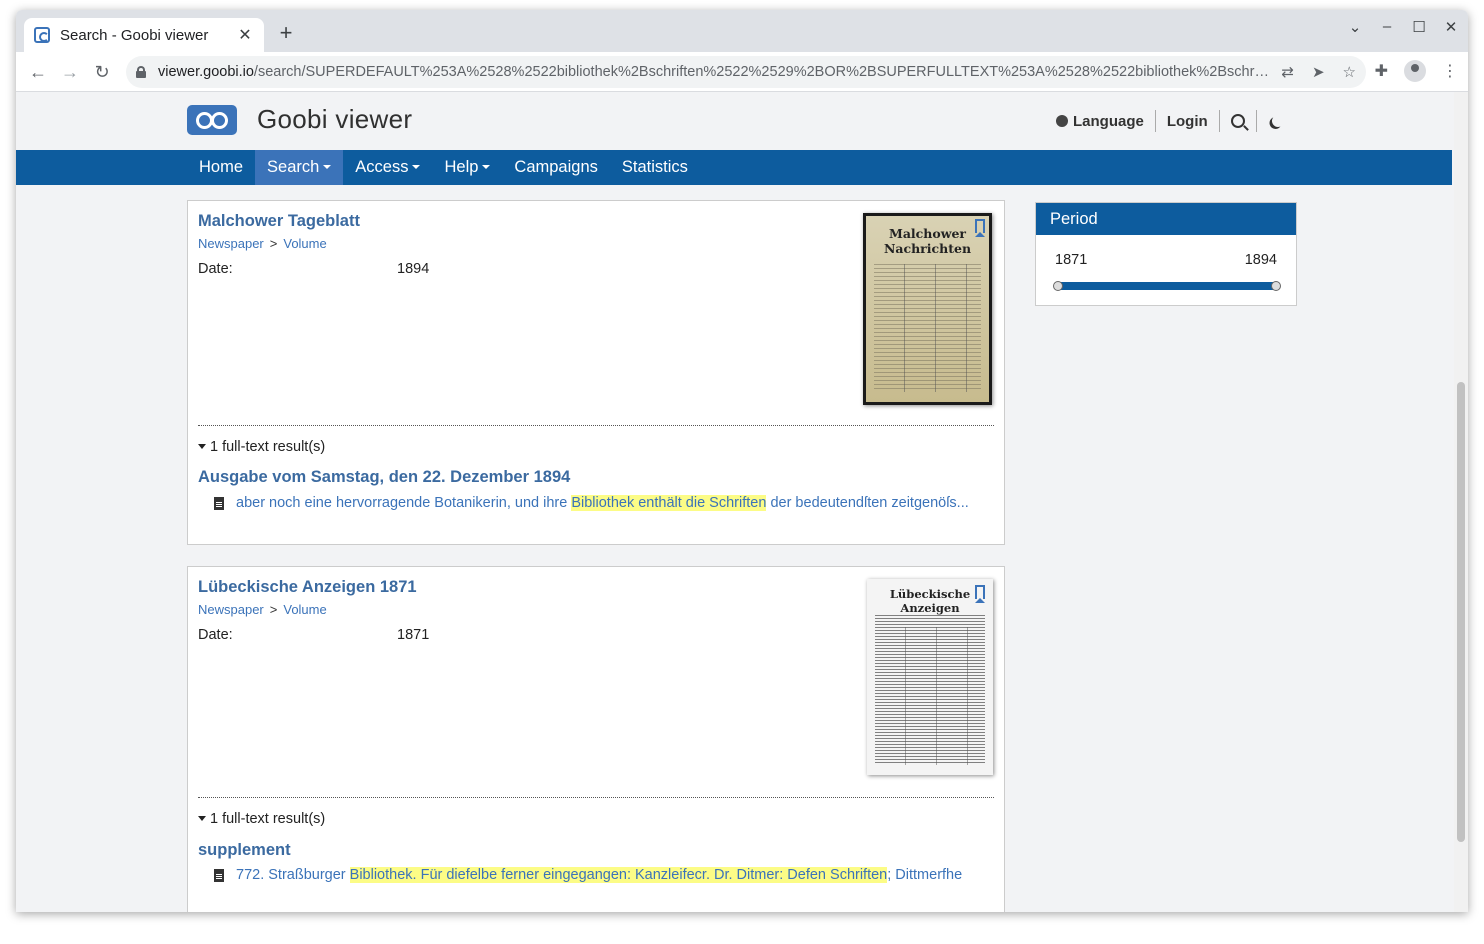 The height and width of the screenshot is (944, 1484). What do you see at coordinates (927, 309) in the screenshot?
I see `result-thumbnail: Malchower Nachrichten` at bounding box center [927, 309].